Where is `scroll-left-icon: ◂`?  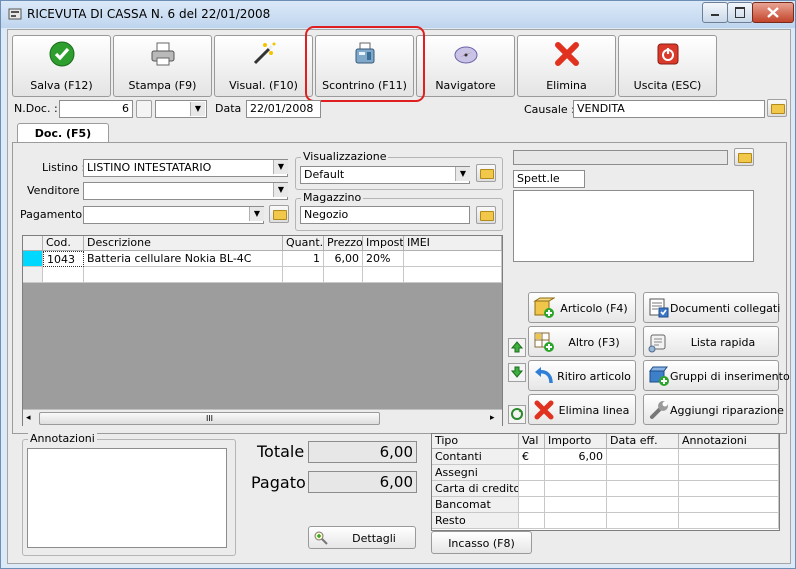 scroll-left-icon: ◂ is located at coordinates (28, 418).